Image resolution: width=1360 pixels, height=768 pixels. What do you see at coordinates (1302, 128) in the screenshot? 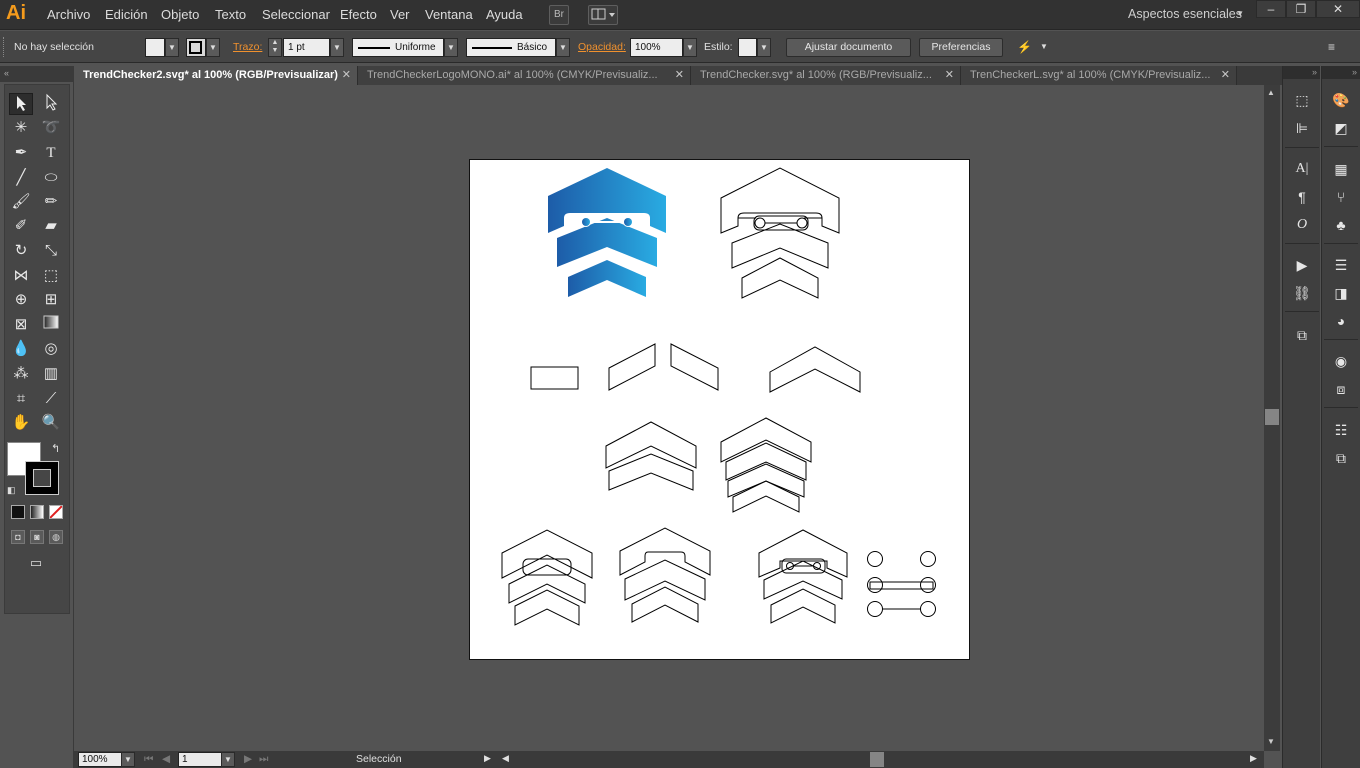
I see `align-panel-icon: ⊫` at bounding box center [1302, 128].